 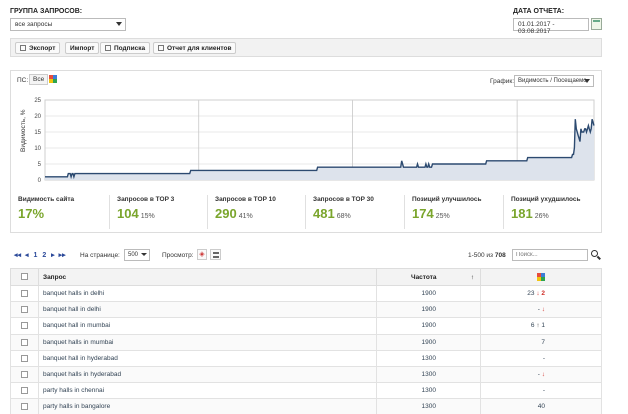 I want to click on position-value: -, so click(x=538, y=310).